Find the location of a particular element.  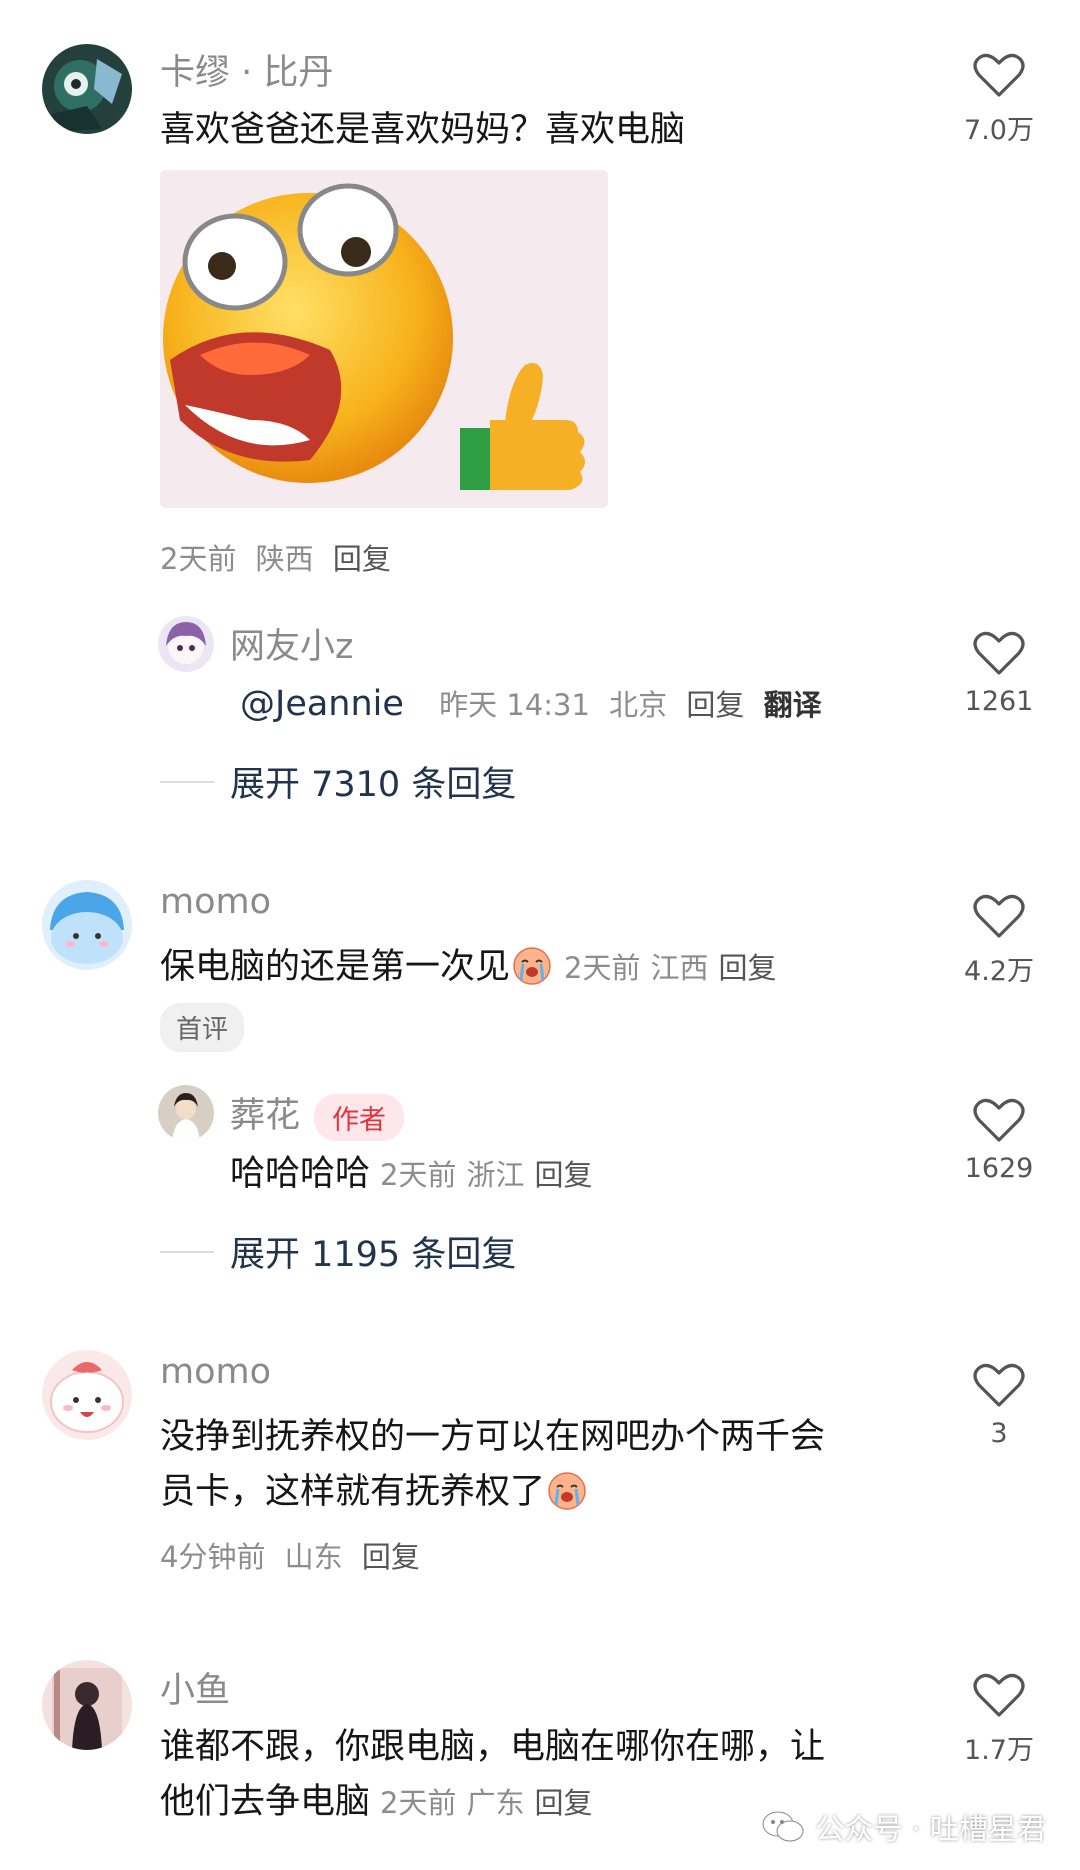

reply-location: 浙江 is located at coordinates (495, 1175).